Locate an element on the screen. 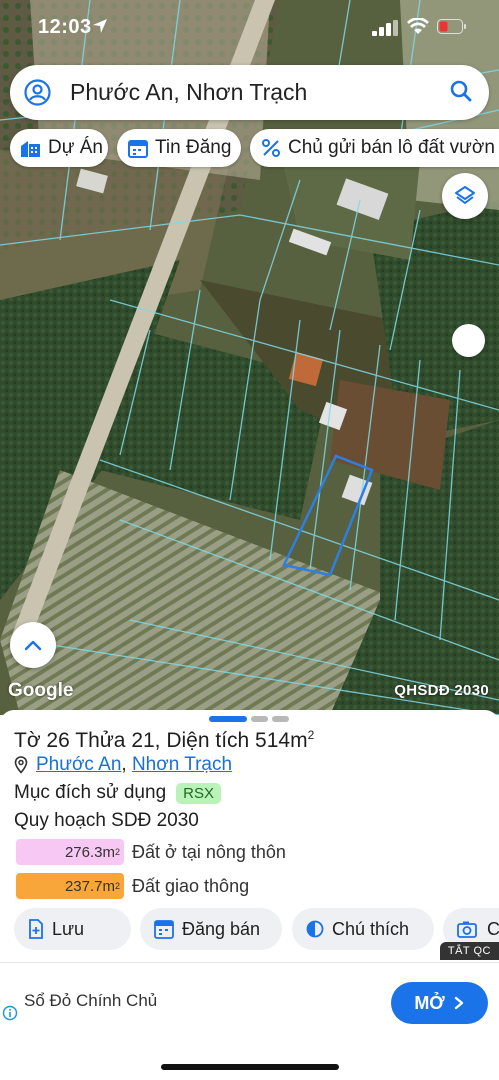 The width and height of the screenshot is (499, 1080). purpose-code-badge: RSX is located at coordinates (198, 793).